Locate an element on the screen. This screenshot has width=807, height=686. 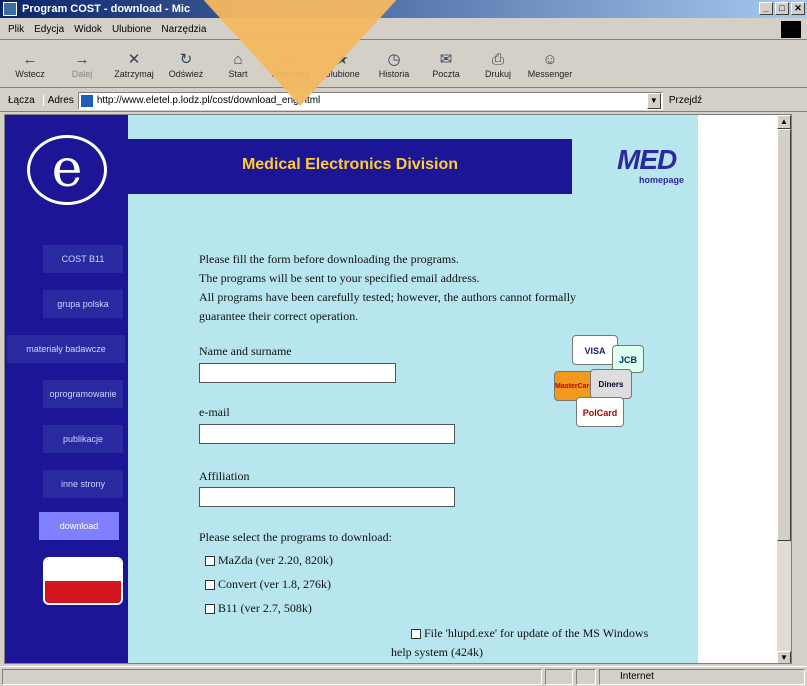
menu-favorites: Ulubione is located at coordinates (131, 29).